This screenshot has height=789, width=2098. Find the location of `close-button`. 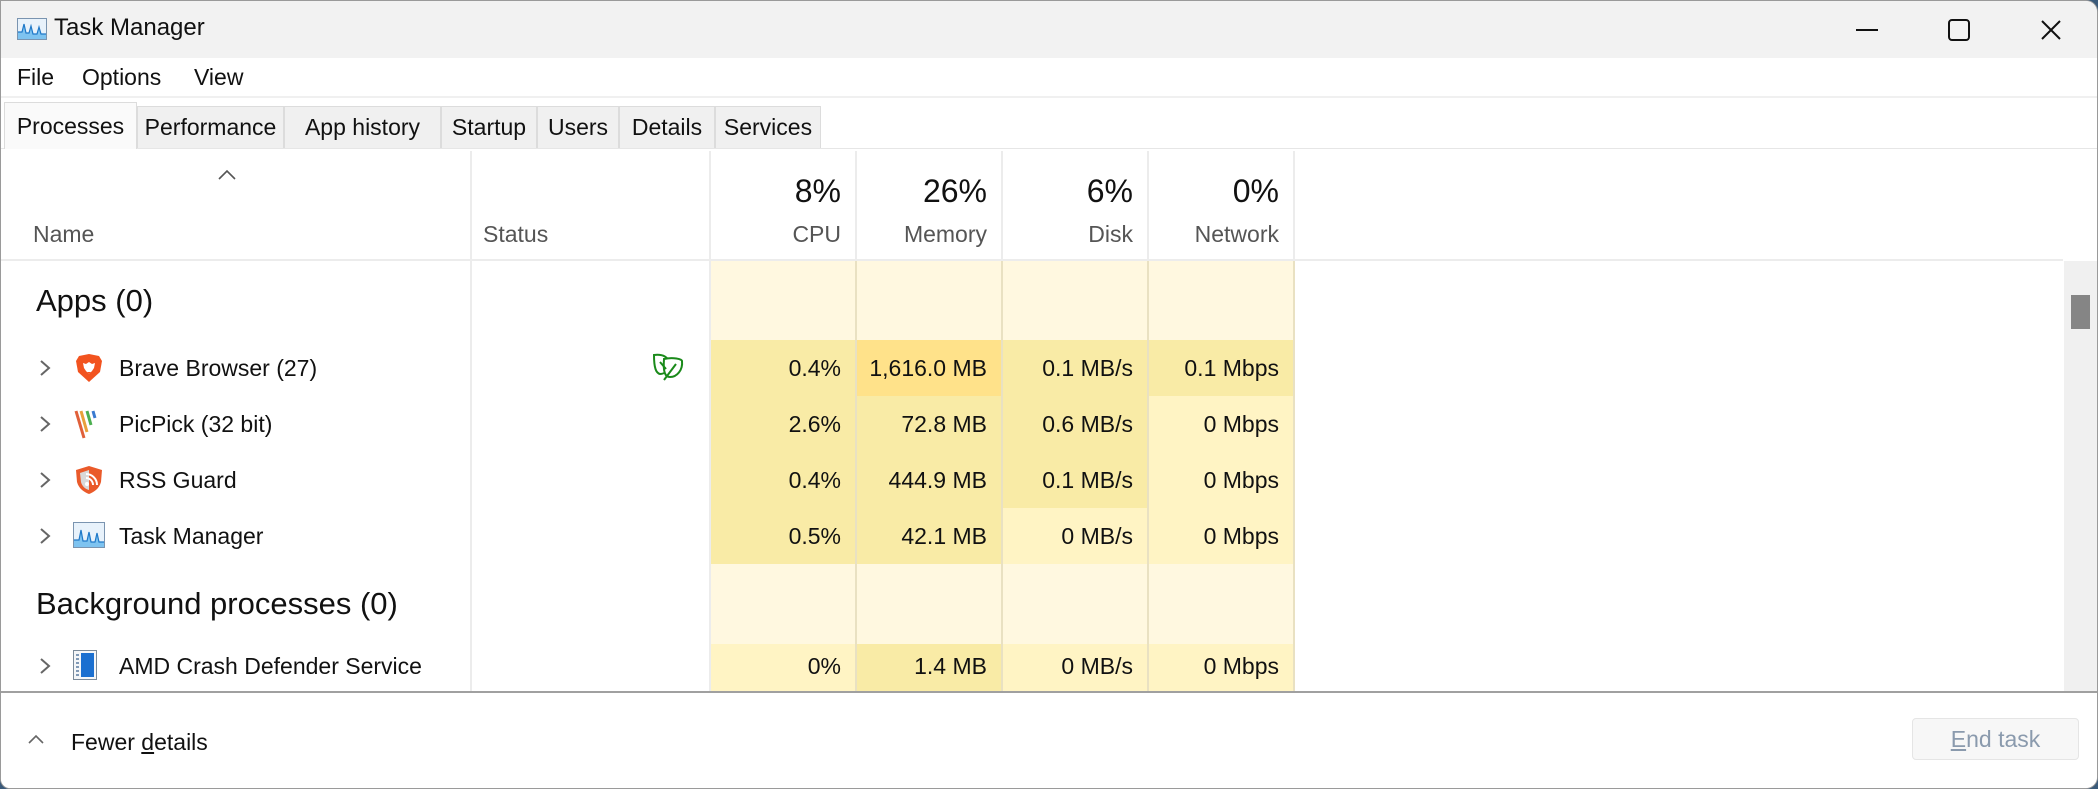

close-button is located at coordinates (2051, 29).